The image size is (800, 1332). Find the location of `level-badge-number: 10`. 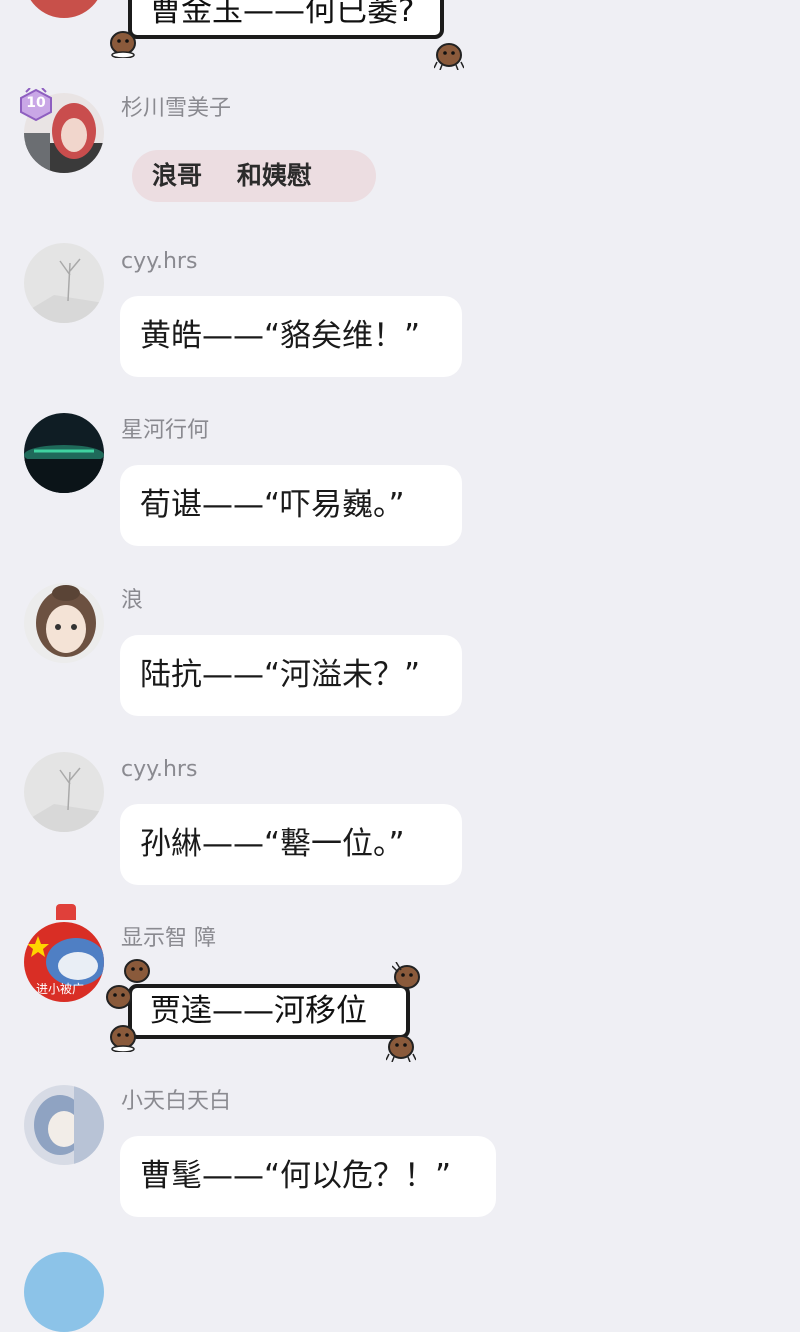

level-badge-number: 10 is located at coordinates (36, 103).